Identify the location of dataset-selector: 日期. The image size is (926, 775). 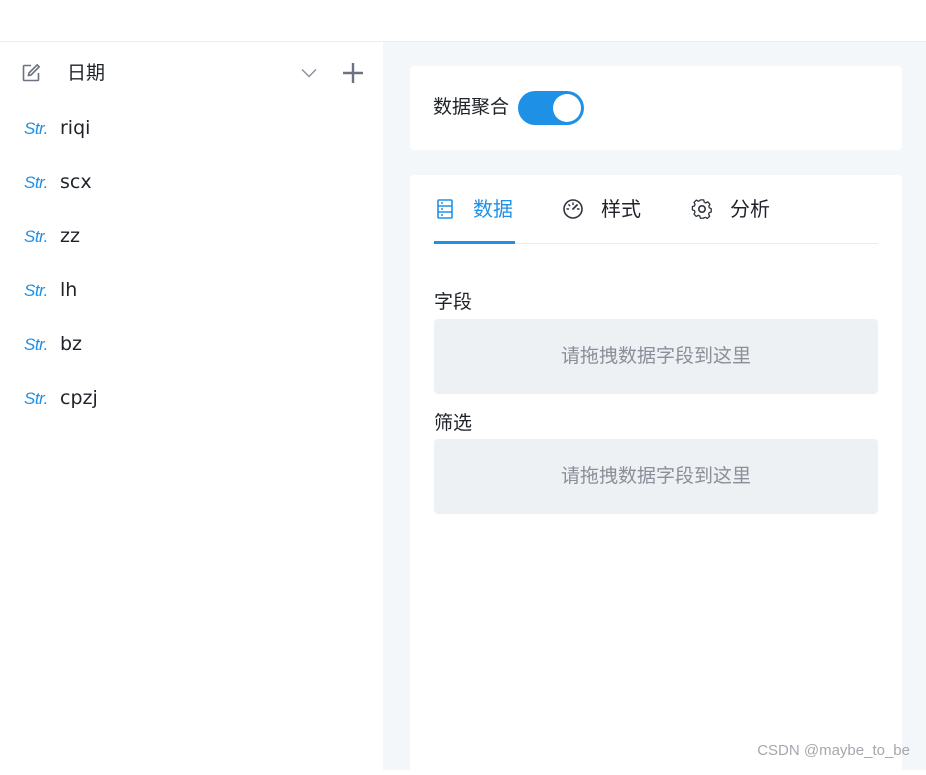
(192, 73).